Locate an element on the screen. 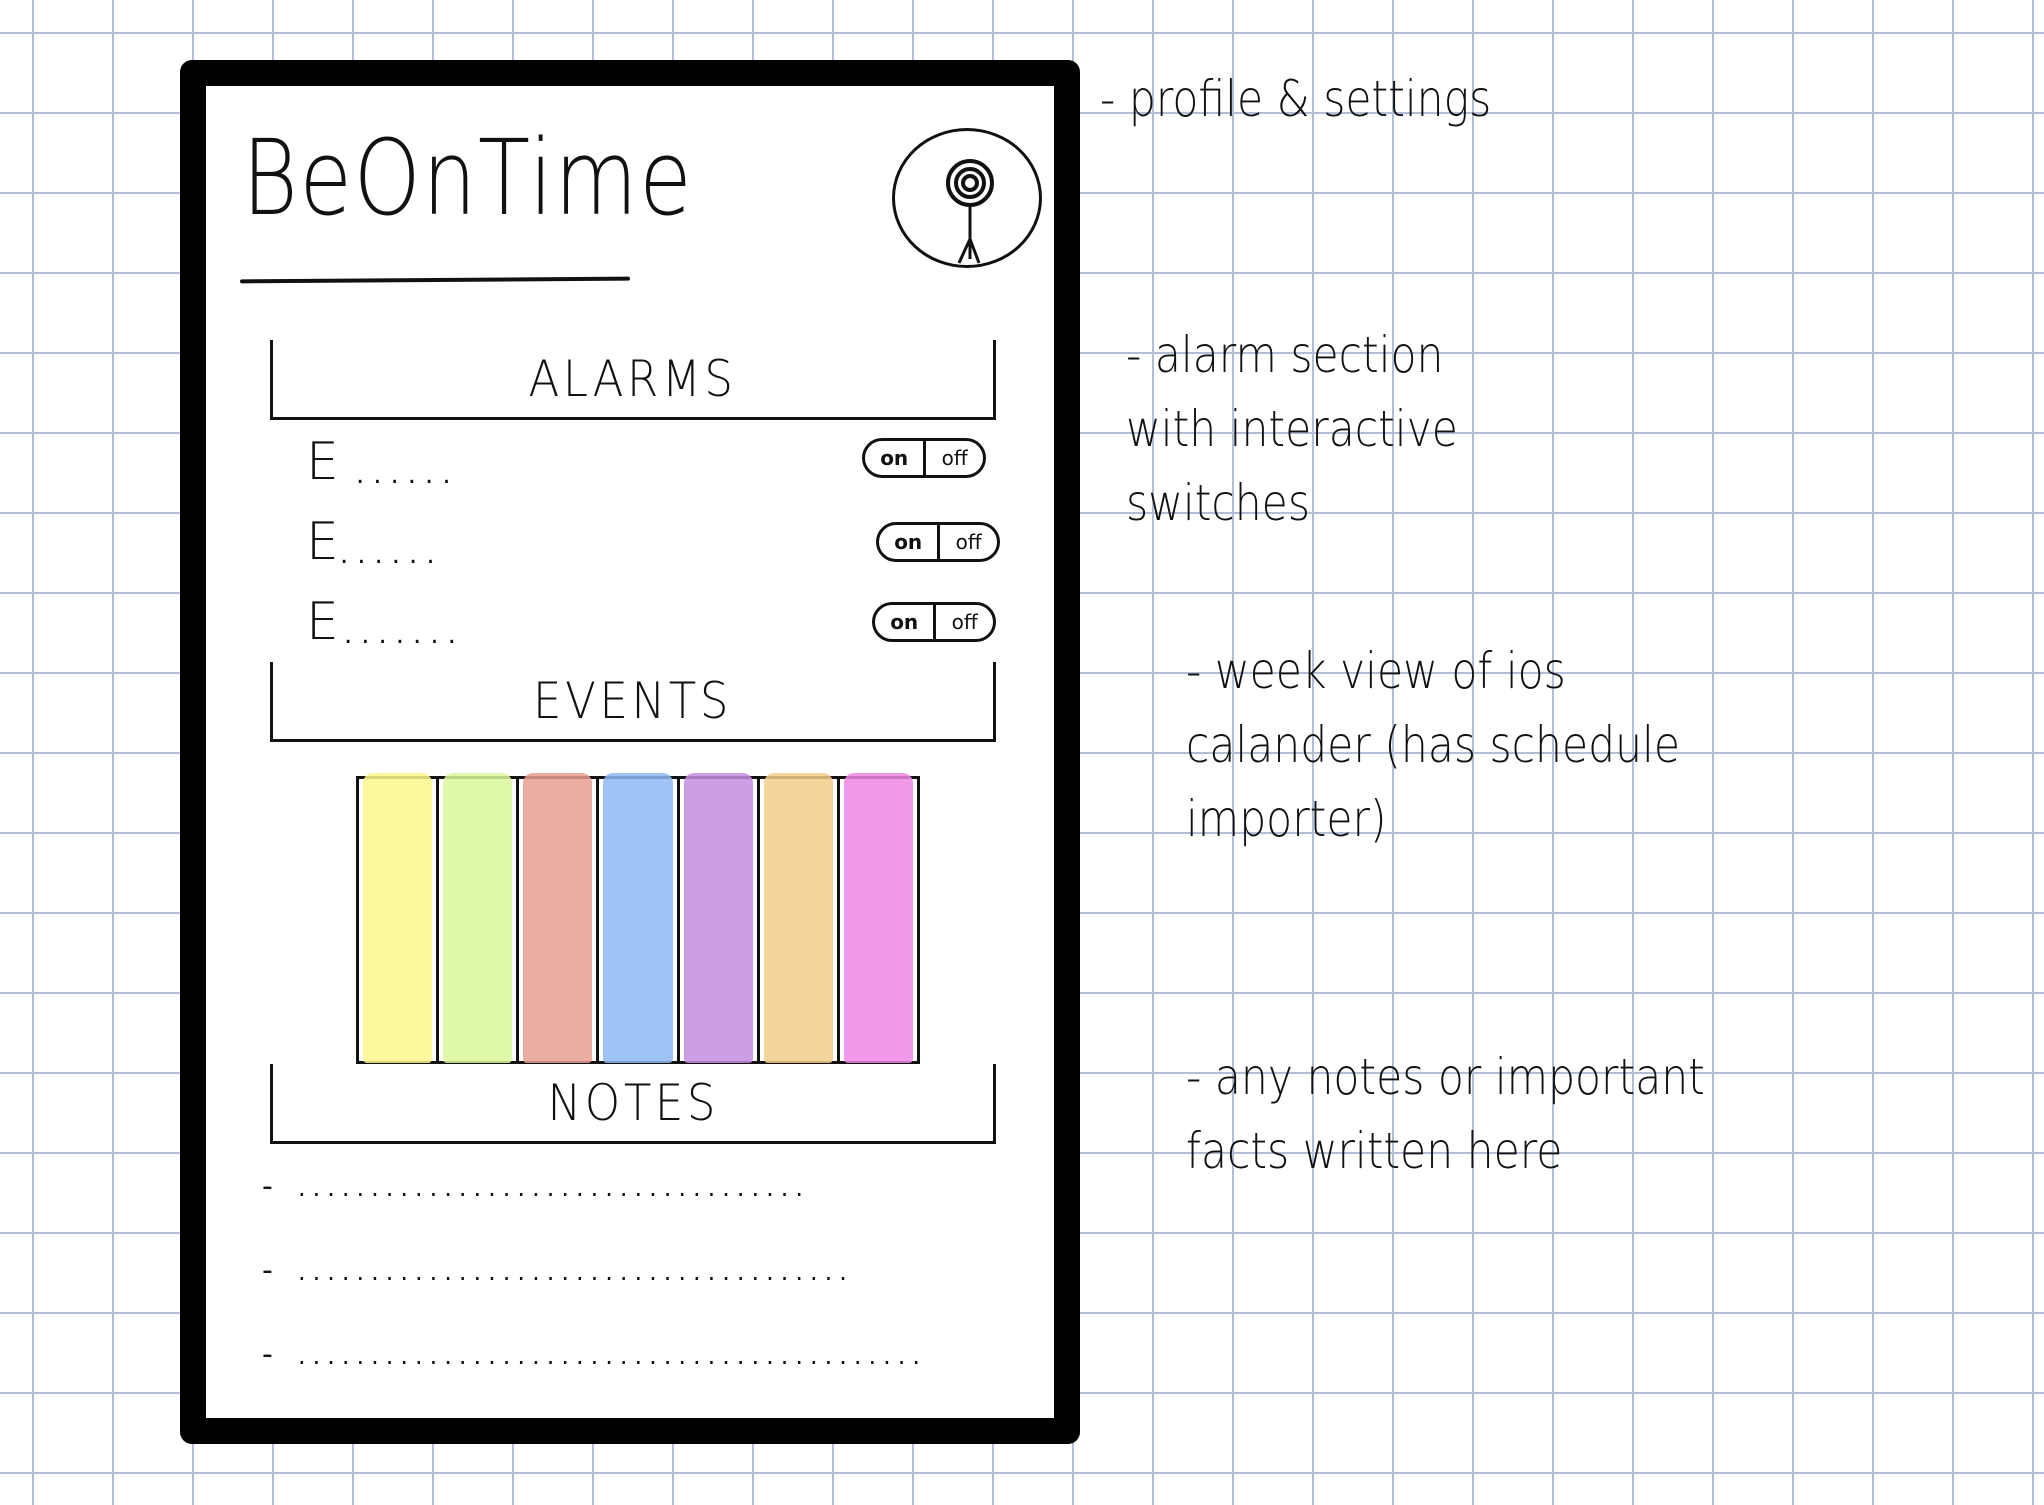 This screenshot has width=2044, height=1505. notes-section-header: NOTES is located at coordinates (633, 1104).